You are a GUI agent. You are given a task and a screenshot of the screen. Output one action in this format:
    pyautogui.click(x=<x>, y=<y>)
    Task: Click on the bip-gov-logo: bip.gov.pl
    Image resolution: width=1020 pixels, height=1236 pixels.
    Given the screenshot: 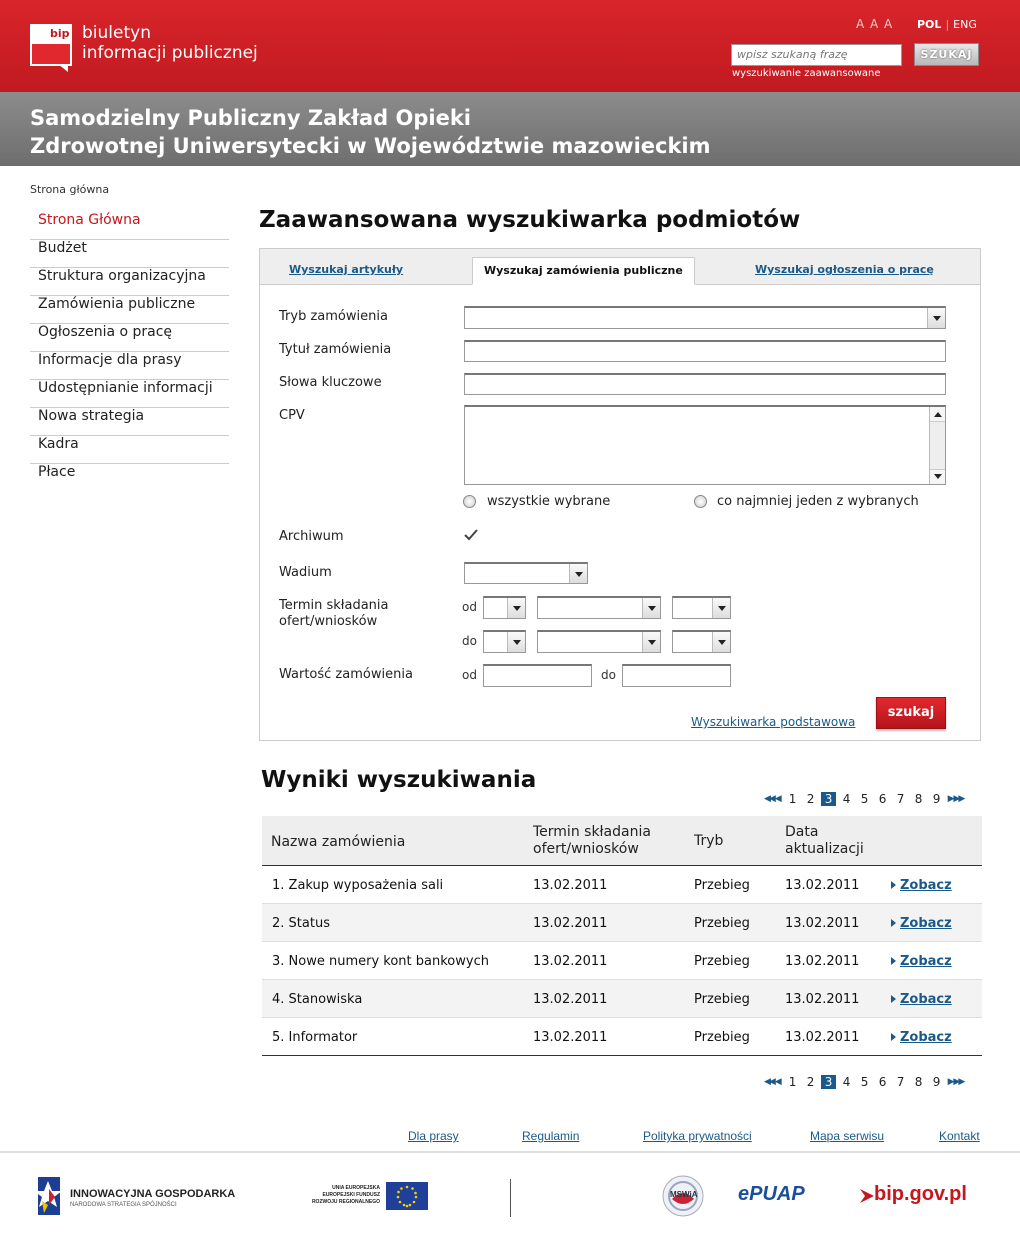 What is the action you would take?
    pyautogui.click(x=920, y=1196)
    